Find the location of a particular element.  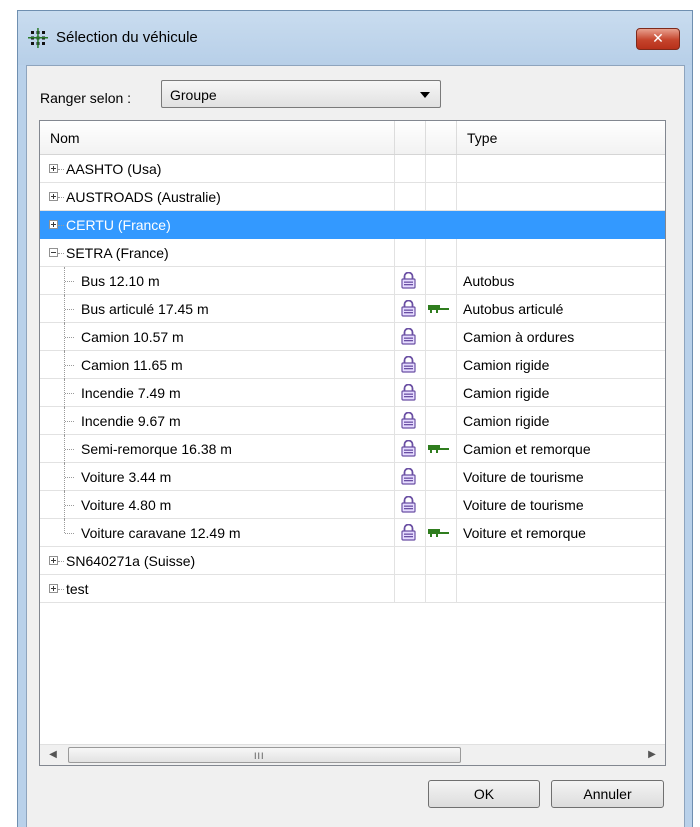

vehicle-row: Camion 10.57 m Camion à ordures is located at coordinates (352, 337).